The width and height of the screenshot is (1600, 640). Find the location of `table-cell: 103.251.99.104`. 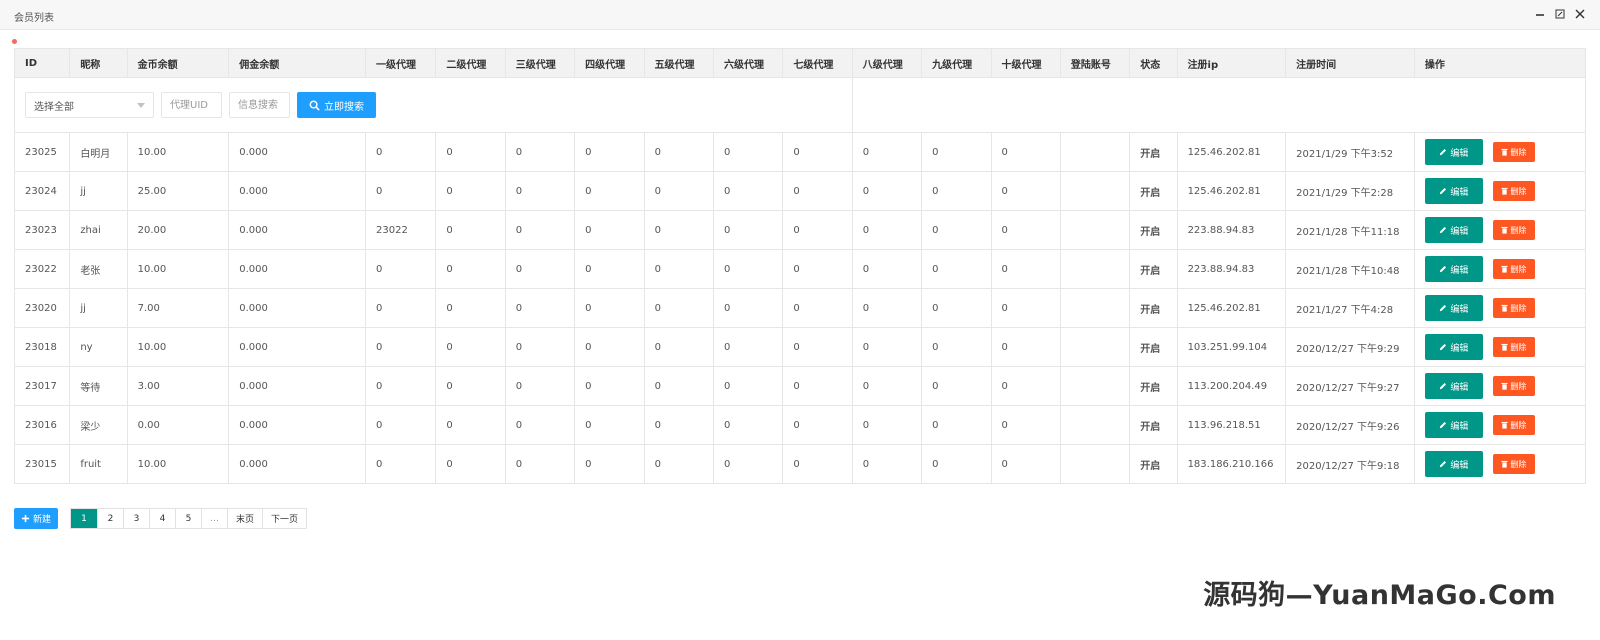

table-cell: 103.251.99.104 is located at coordinates (1231, 347).